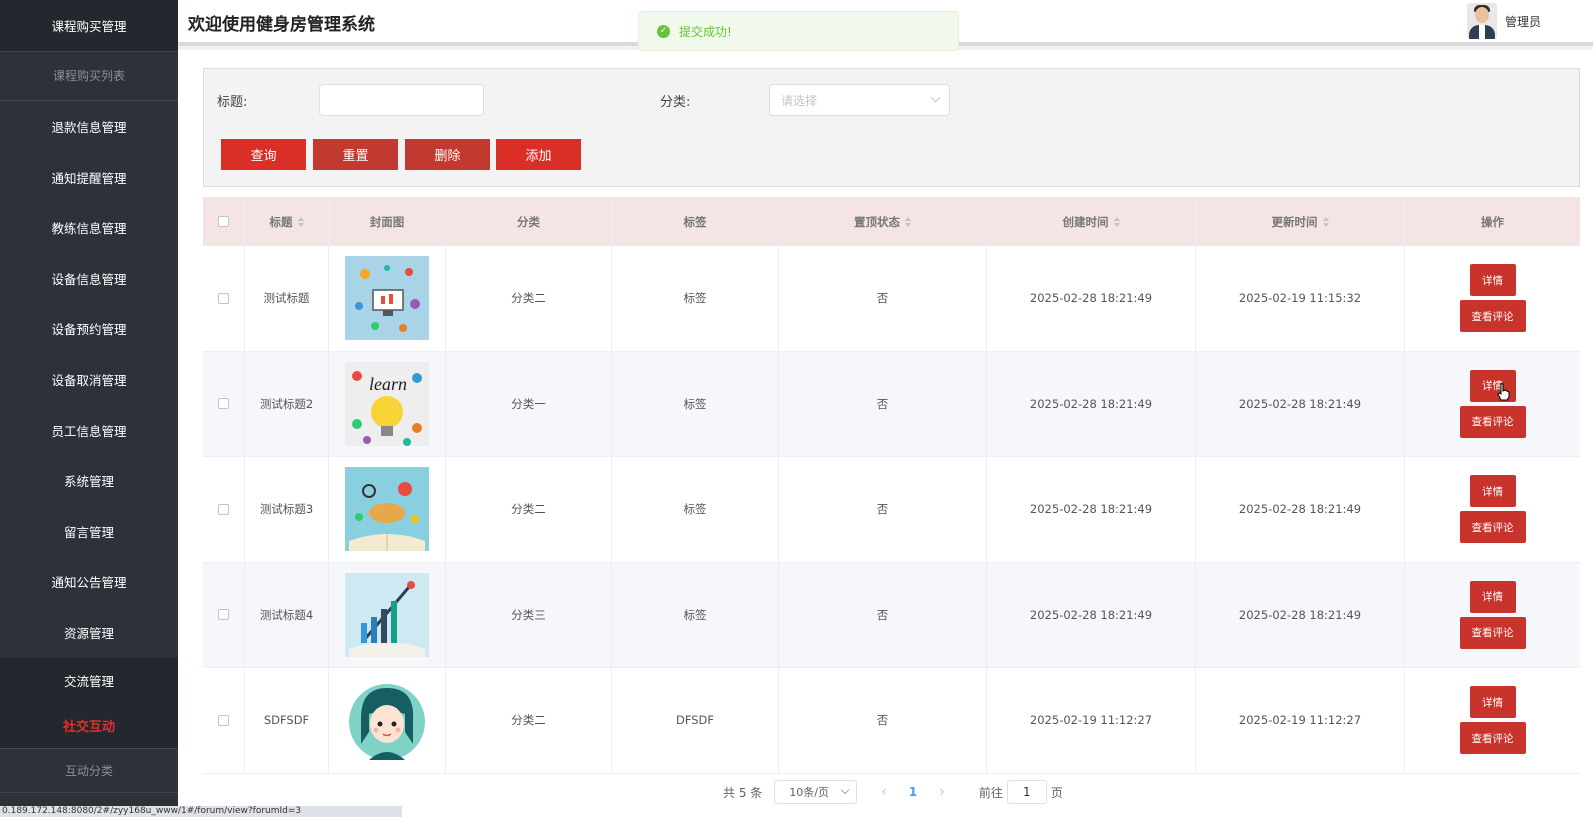  What do you see at coordinates (663, 31) in the screenshot?
I see `check-circle-icon: ✓` at bounding box center [663, 31].